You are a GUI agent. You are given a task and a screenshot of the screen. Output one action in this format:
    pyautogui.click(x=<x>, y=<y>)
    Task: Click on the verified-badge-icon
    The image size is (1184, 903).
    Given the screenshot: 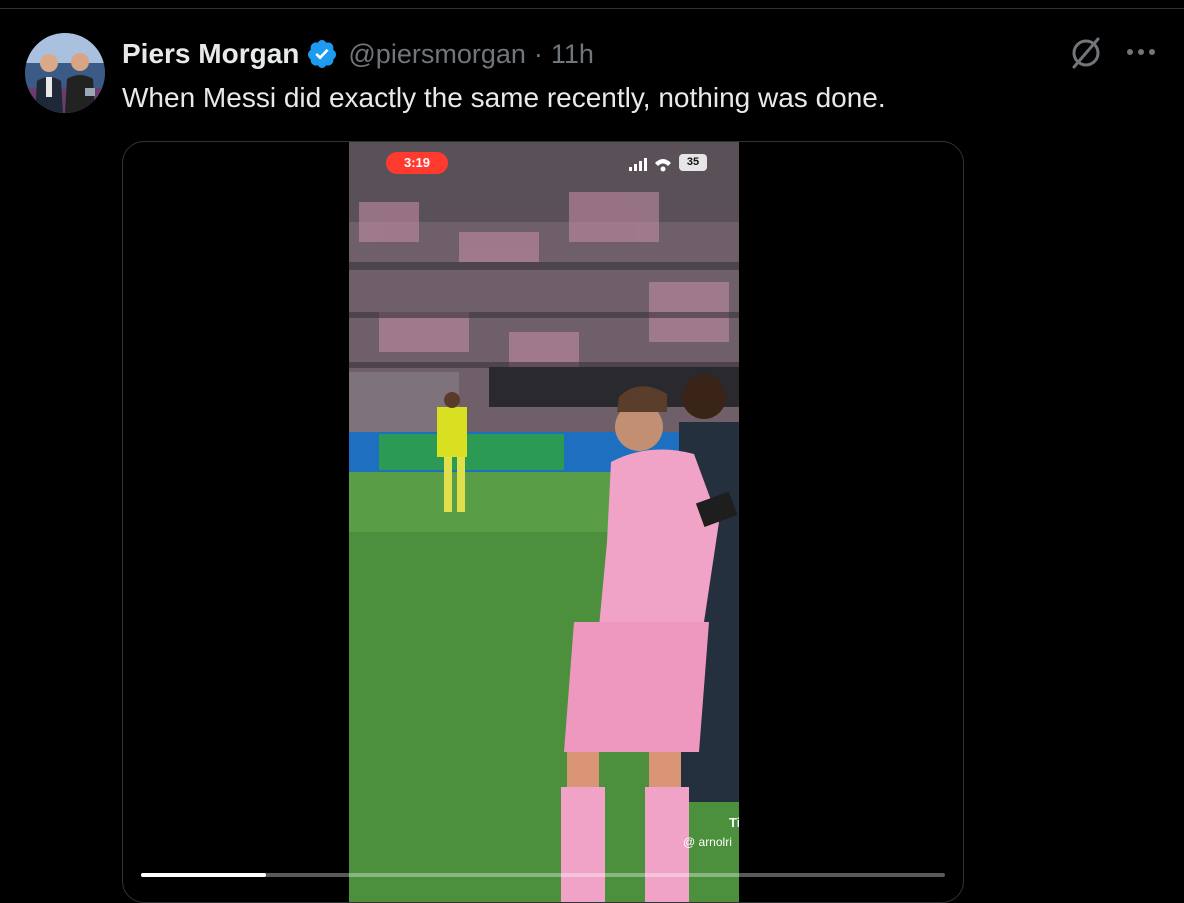 What is the action you would take?
    pyautogui.click(x=322, y=54)
    